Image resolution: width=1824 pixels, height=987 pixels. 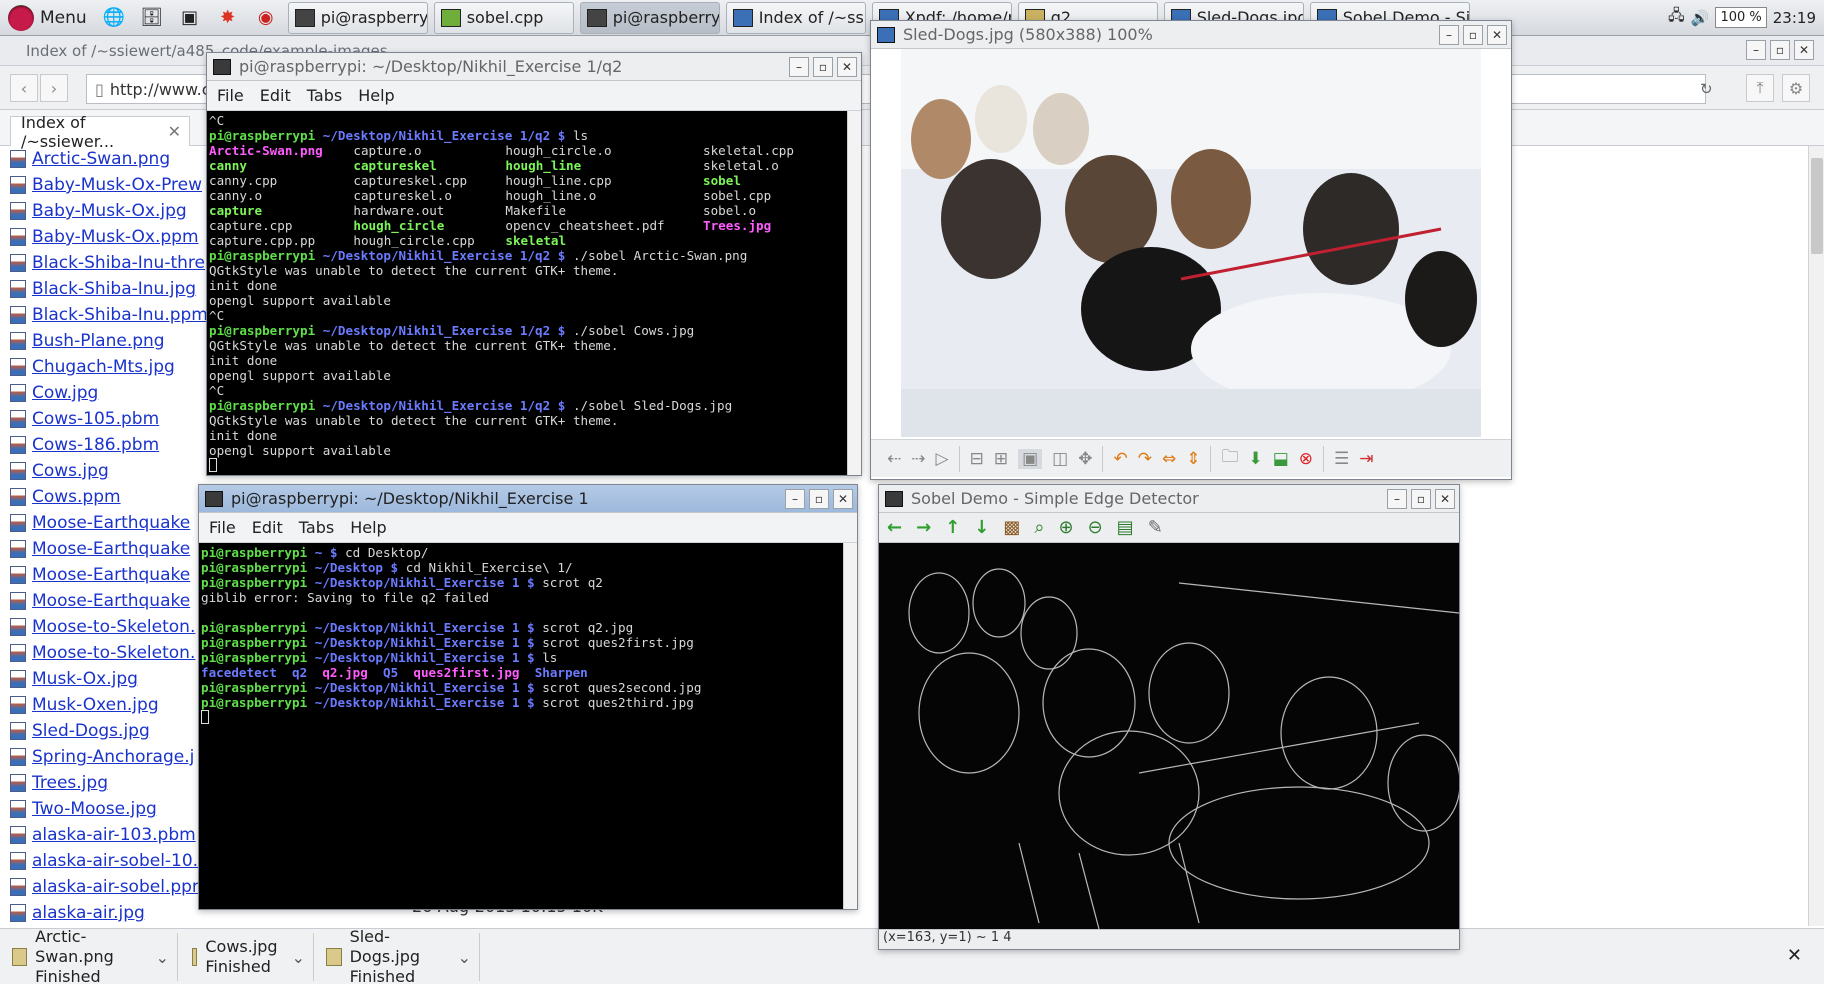 I want to click on back-button: ‹, so click(x=24, y=88).